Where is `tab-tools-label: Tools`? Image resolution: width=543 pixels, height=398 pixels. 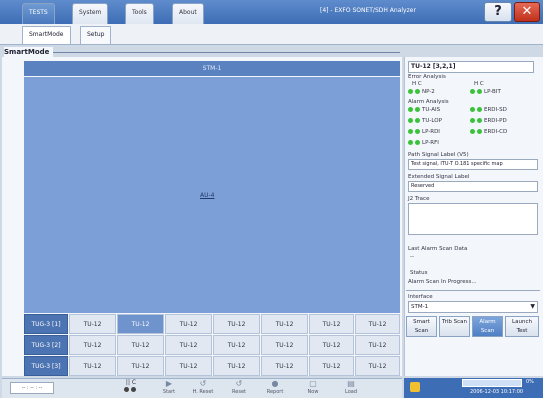
tab-tools-label: Tools is located at coordinates (139, 12).